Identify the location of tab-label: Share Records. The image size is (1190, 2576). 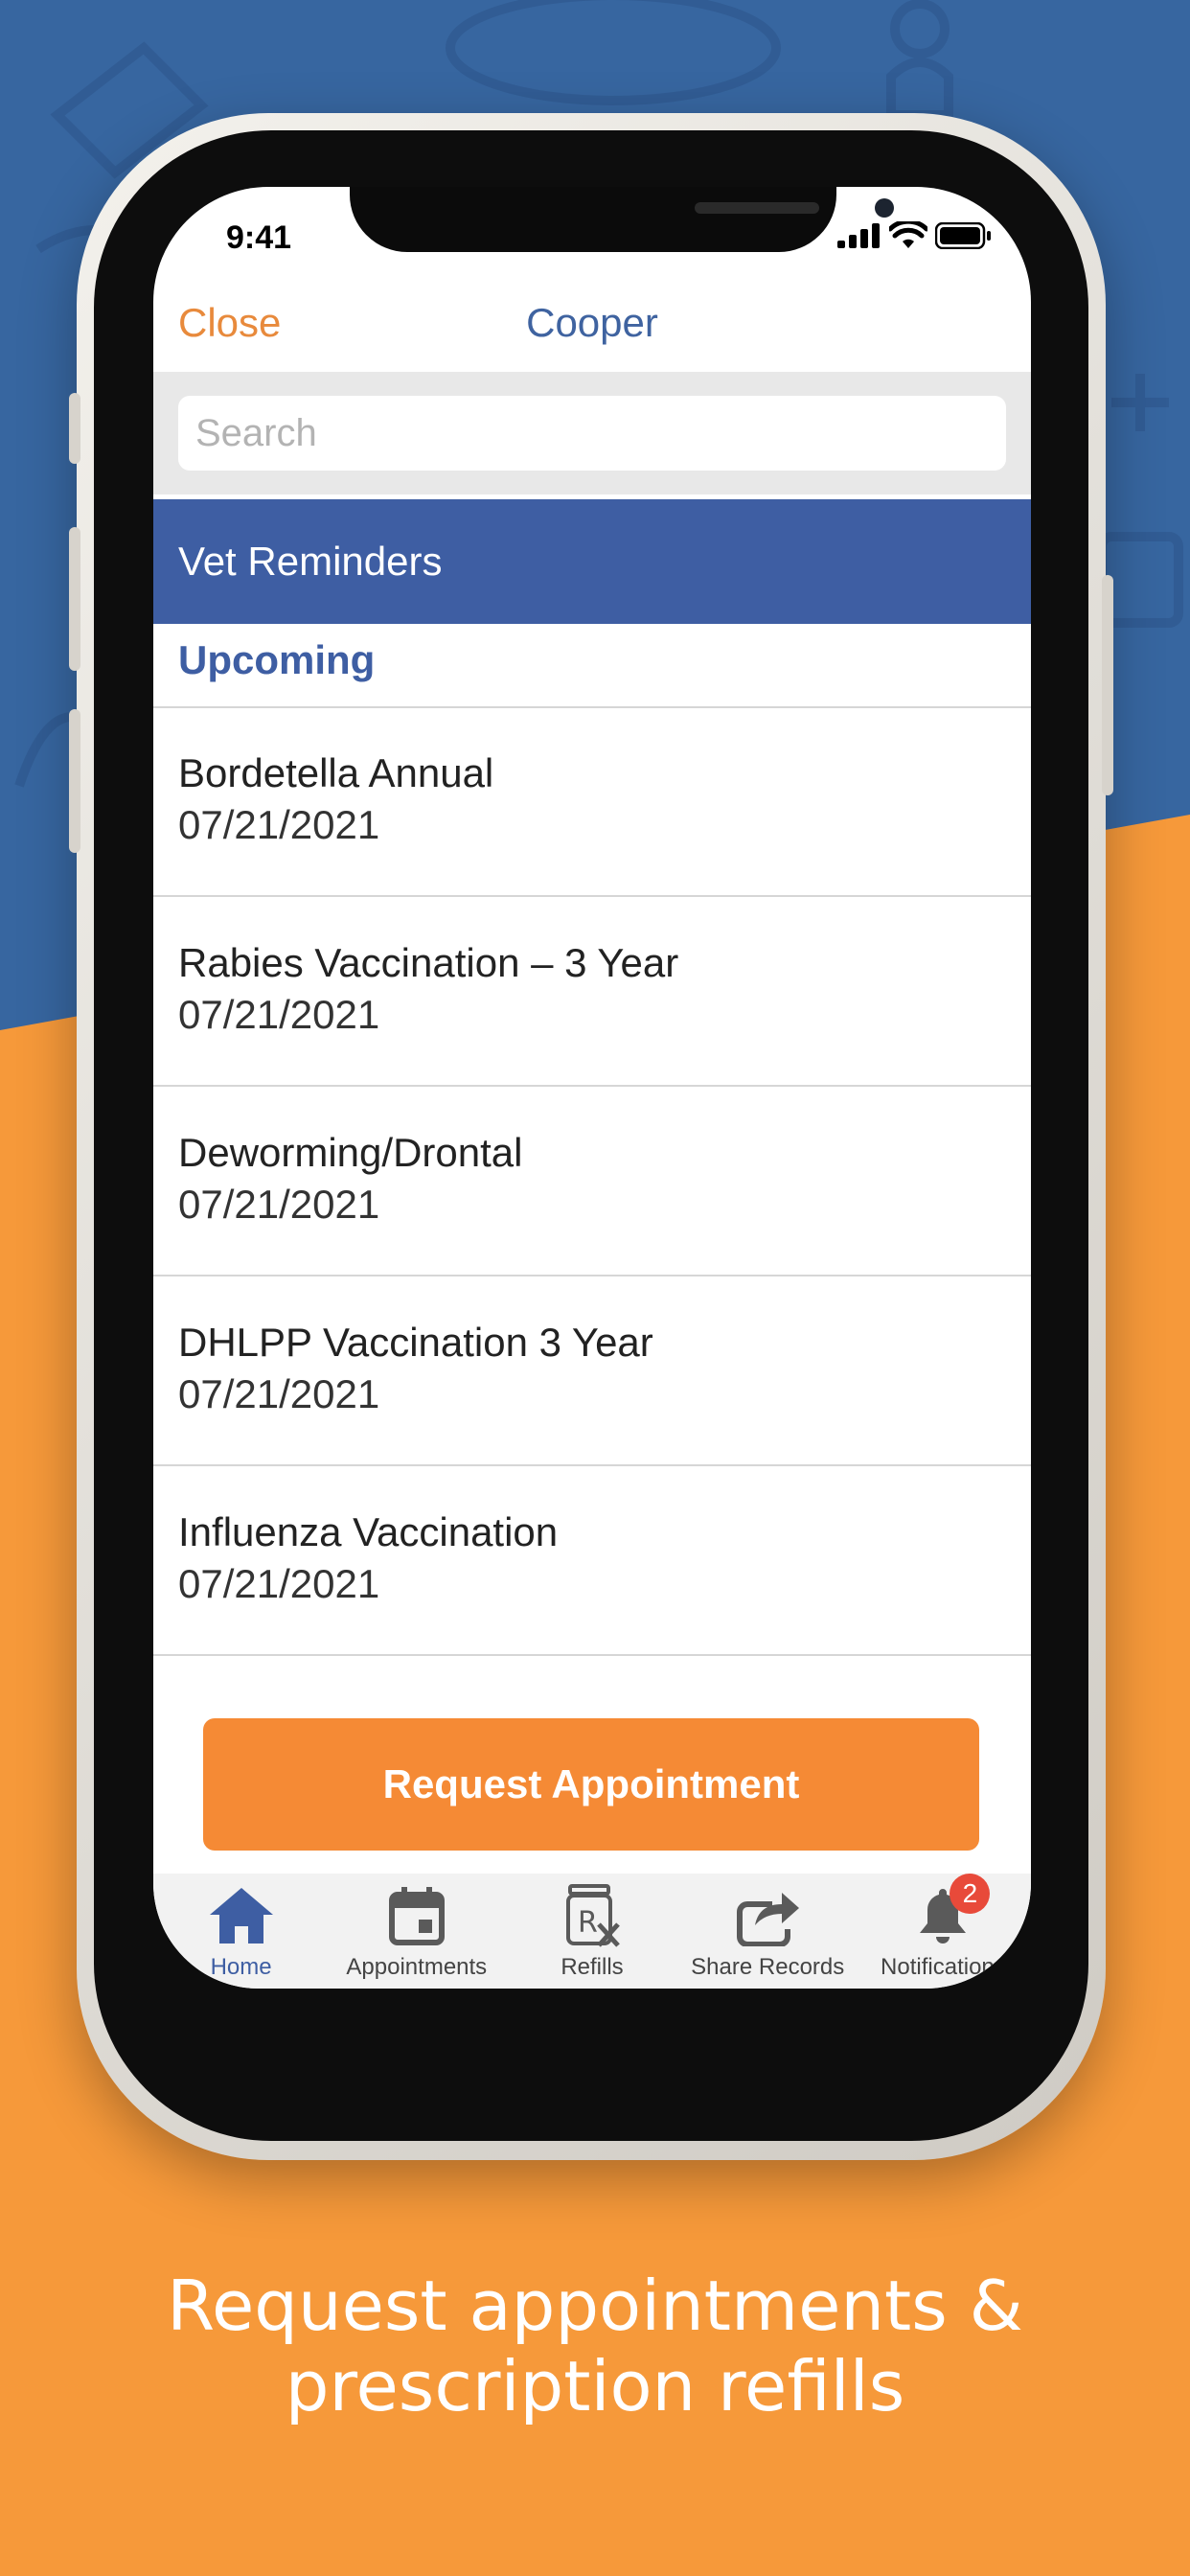
(768, 1967).